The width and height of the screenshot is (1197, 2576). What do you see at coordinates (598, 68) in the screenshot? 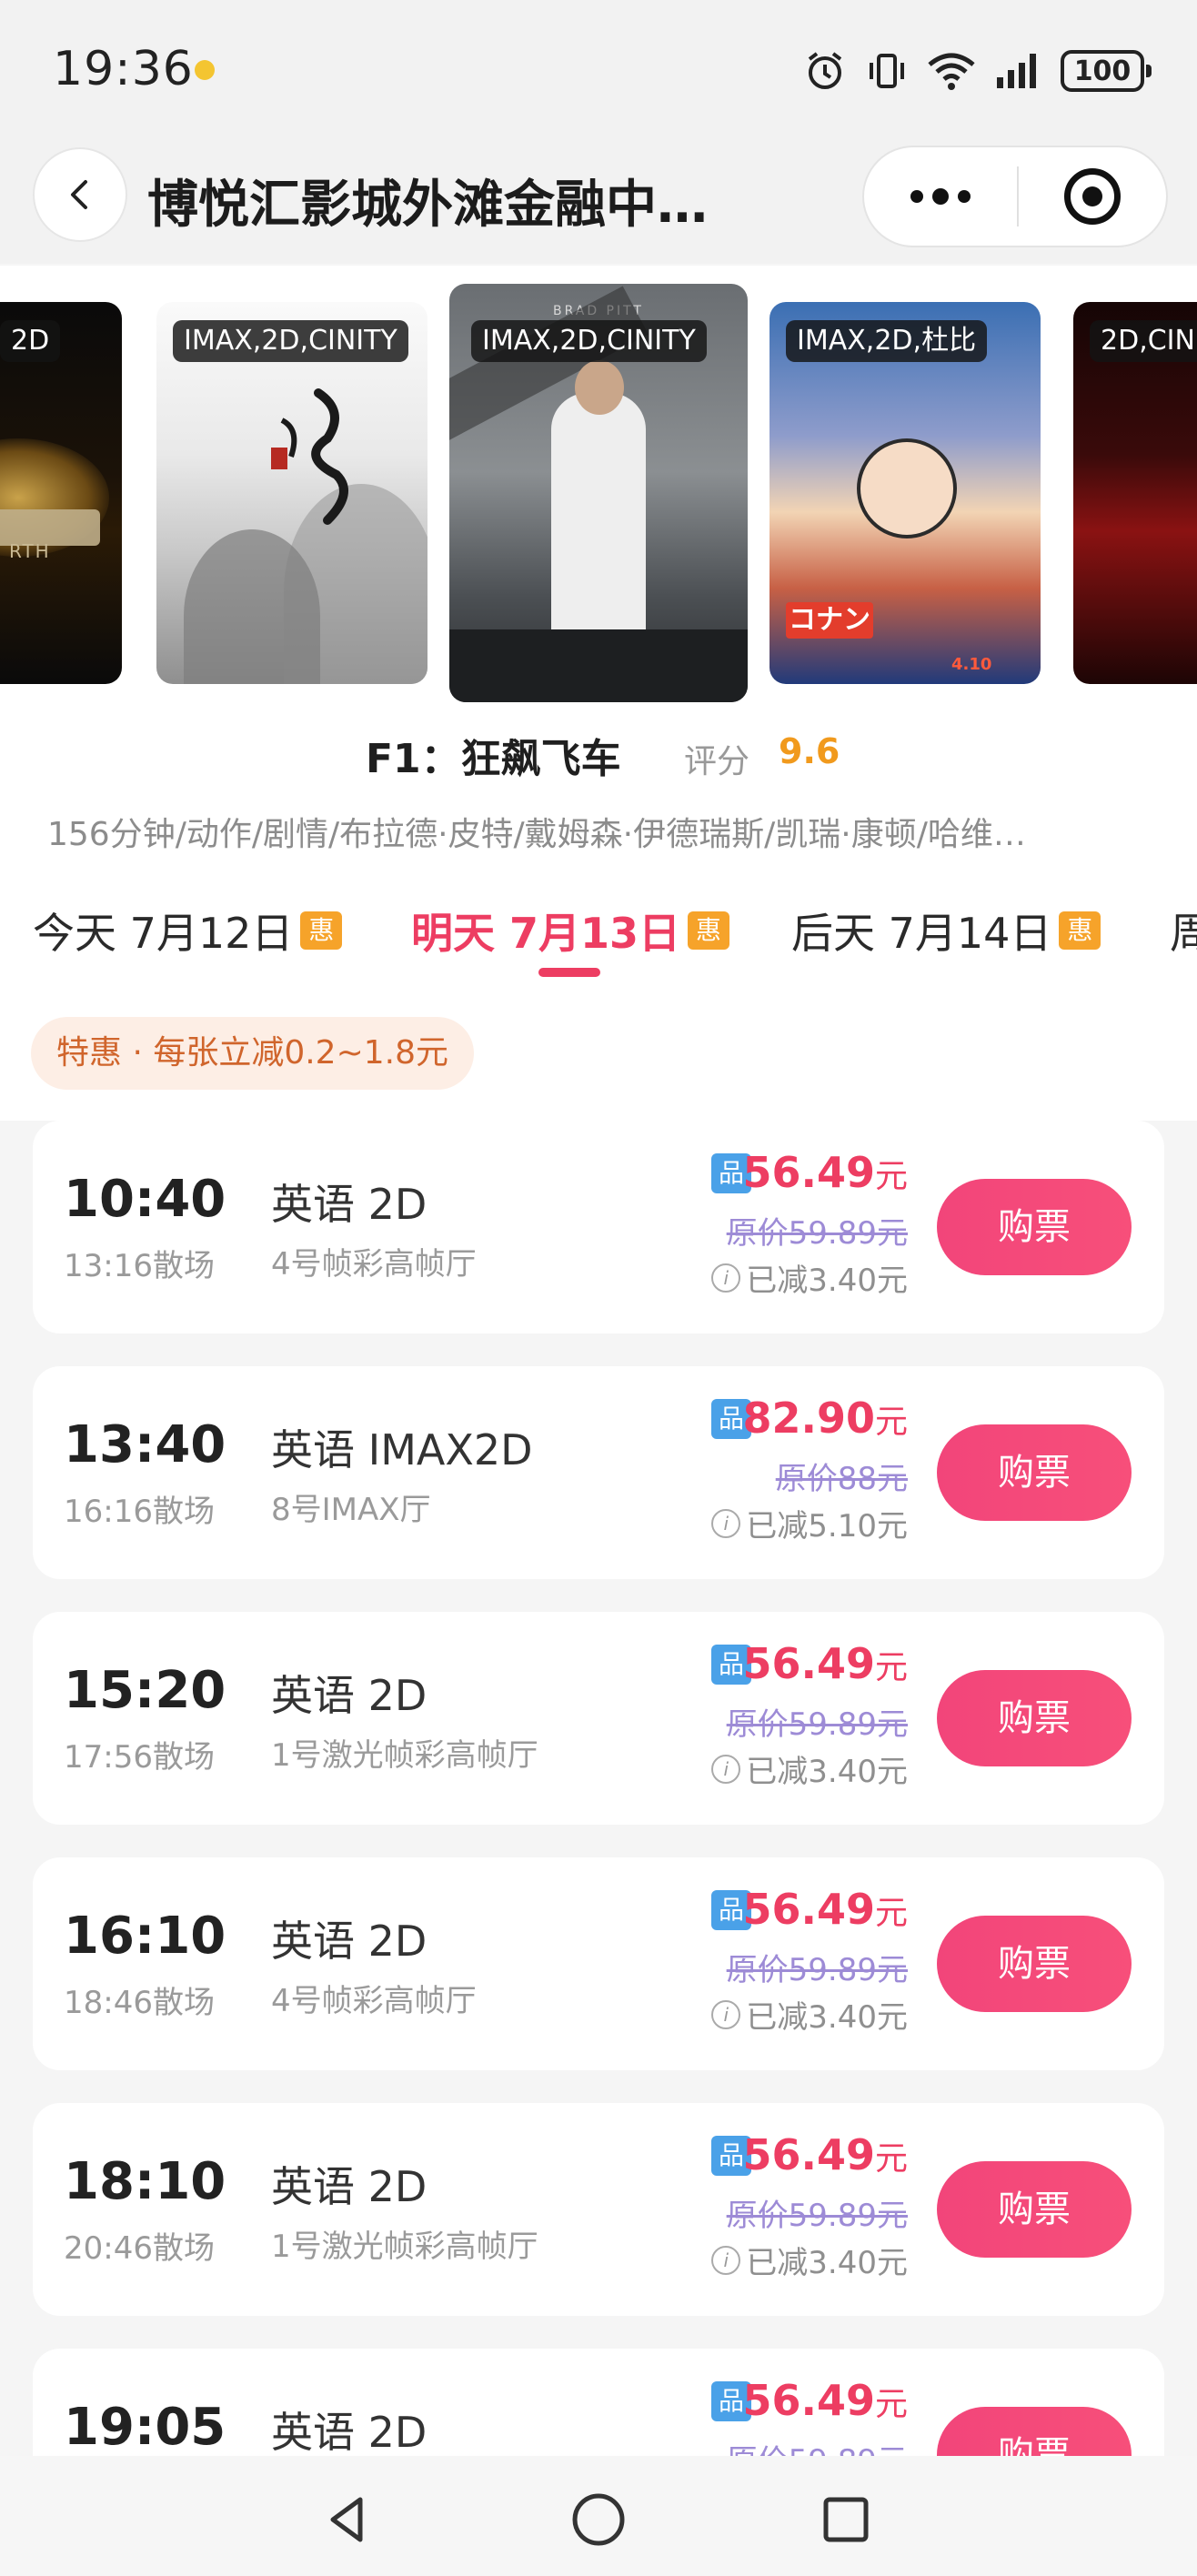
I see `status-bar: 19:36 100` at bounding box center [598, 68].